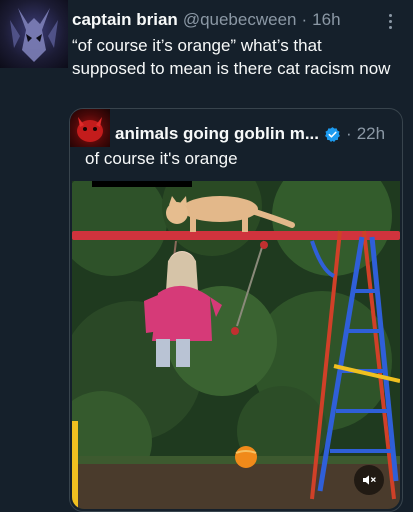 This screenshot has height=512, width=413. I want to click on quoted-tweet-header: animals going goblin m... · 22h, so click(250, 134).